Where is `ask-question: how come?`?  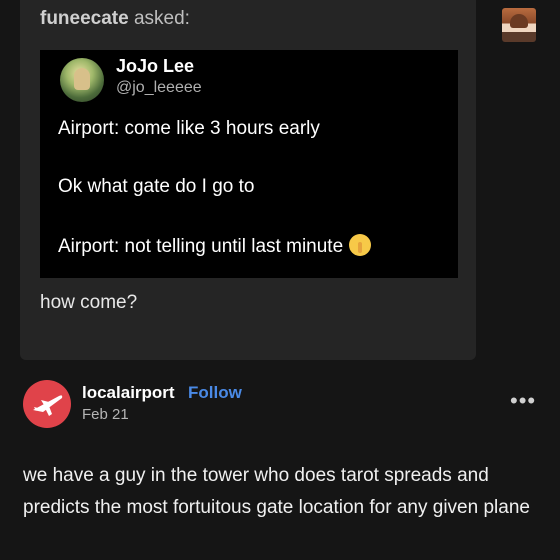
ask-question: how come? is located at coordinates (89, 302).